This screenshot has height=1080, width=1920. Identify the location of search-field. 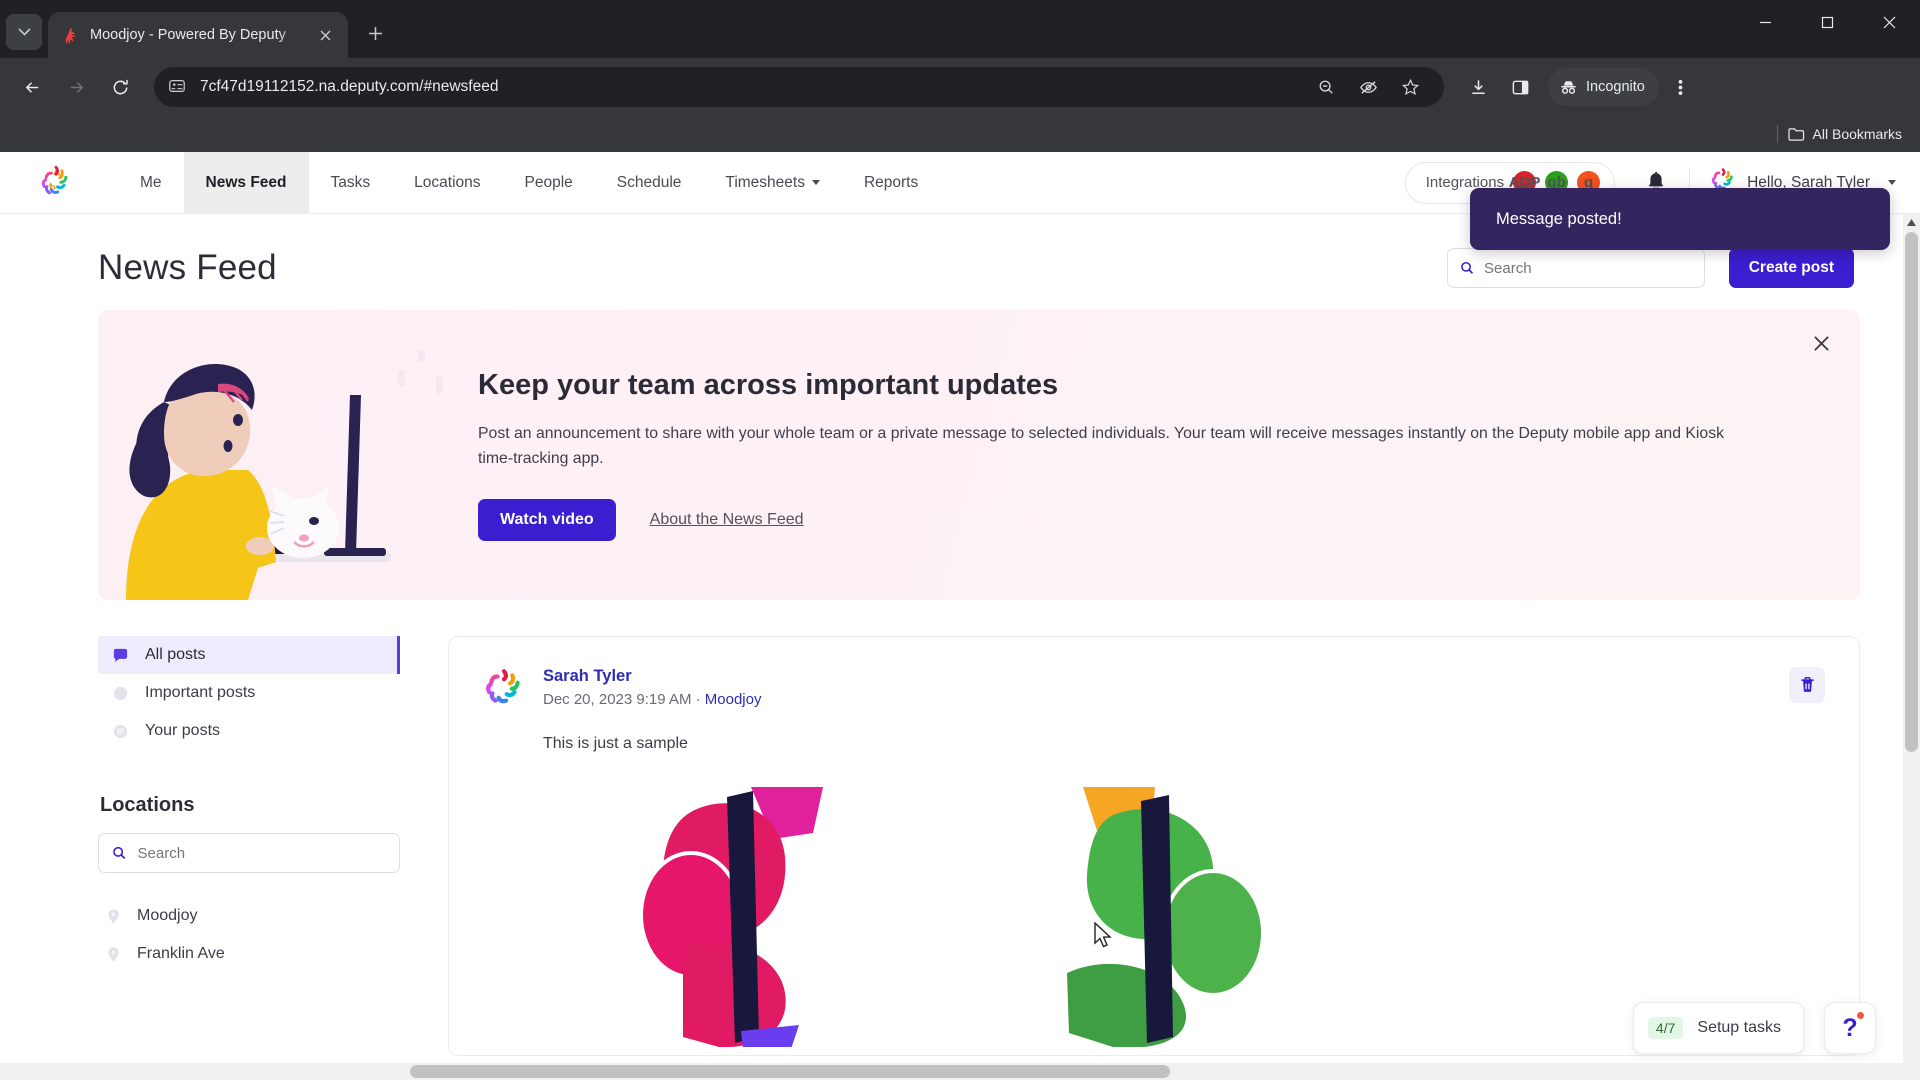
(1588, 268).